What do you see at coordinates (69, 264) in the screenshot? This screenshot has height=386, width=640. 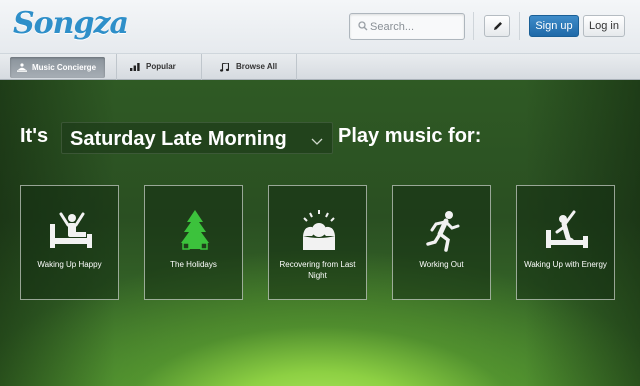 I see `activity-label: Waking Up Happy` at bounding box center [69, 264].